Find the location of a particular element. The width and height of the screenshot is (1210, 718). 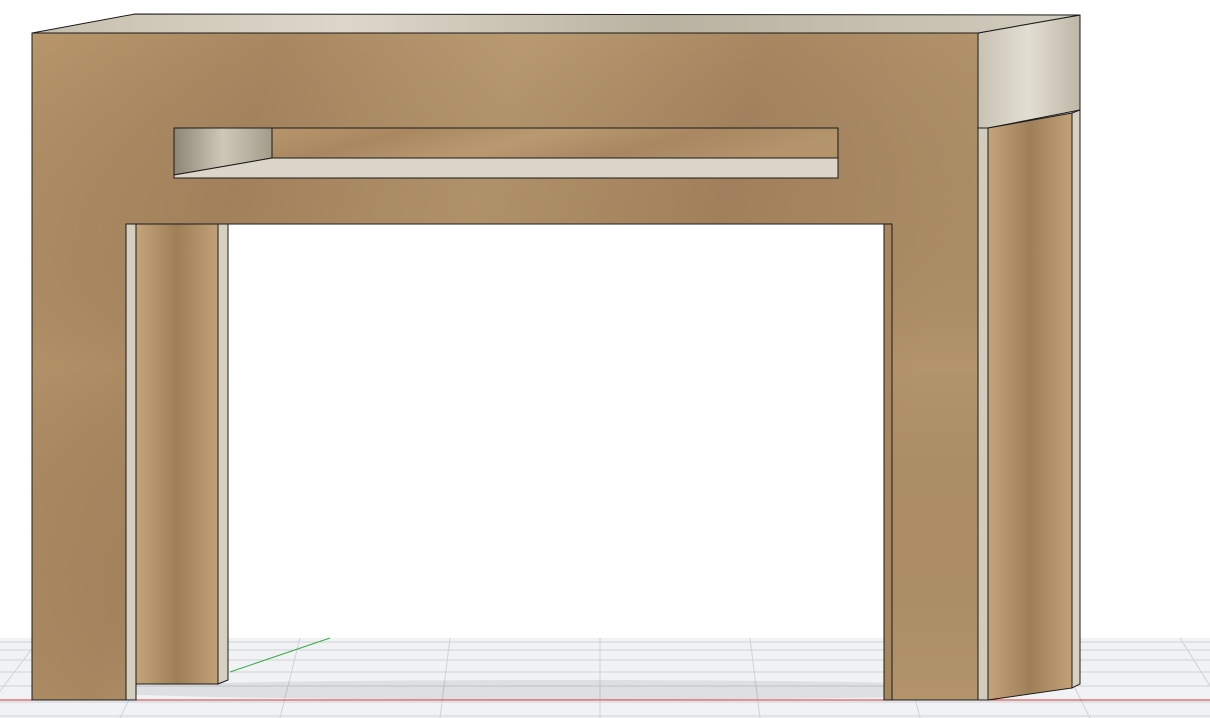

left-back-leg is located at coordinates (177, 462).